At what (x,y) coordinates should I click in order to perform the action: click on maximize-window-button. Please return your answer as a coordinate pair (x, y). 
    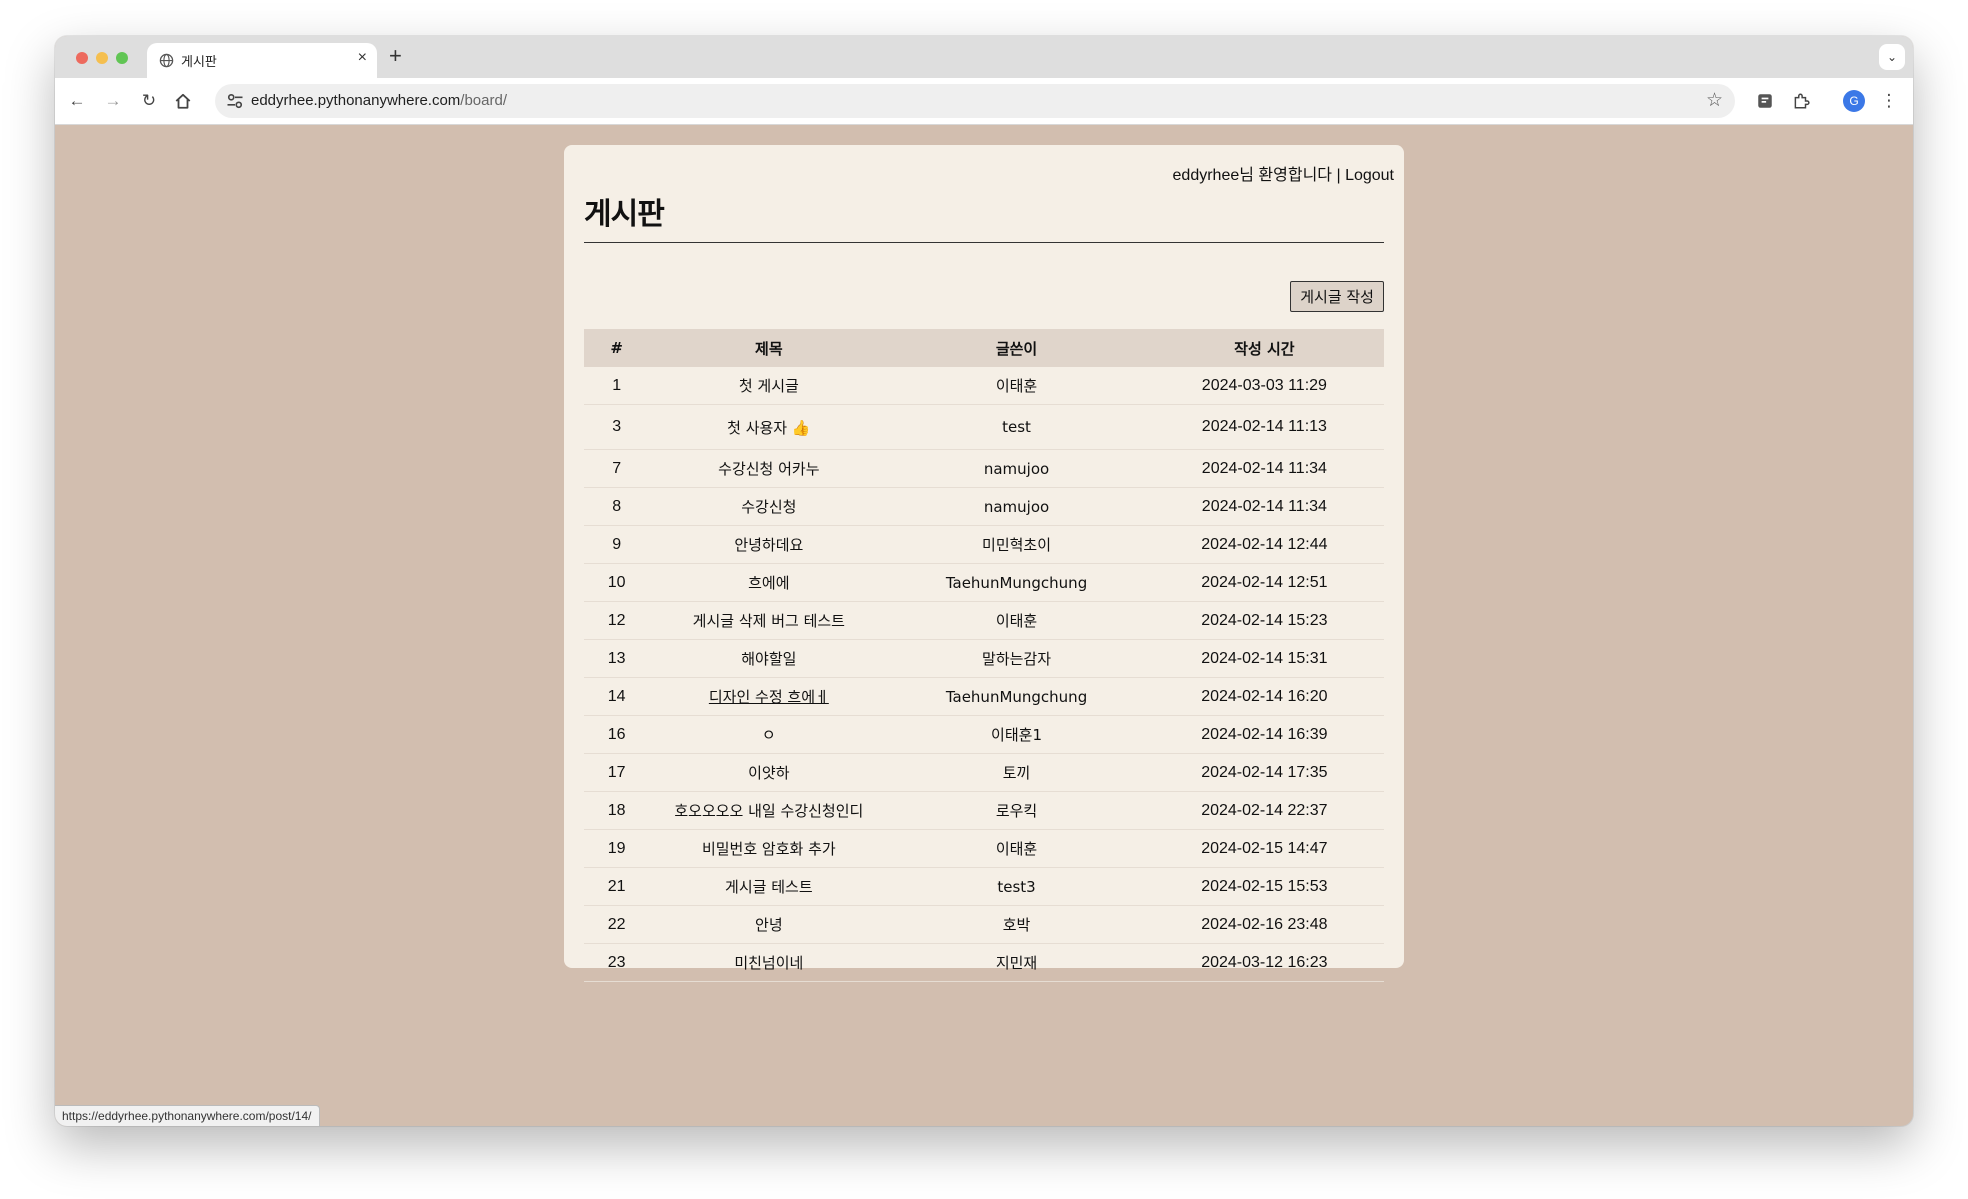
    Looking at the image, I should click on (122, 58).